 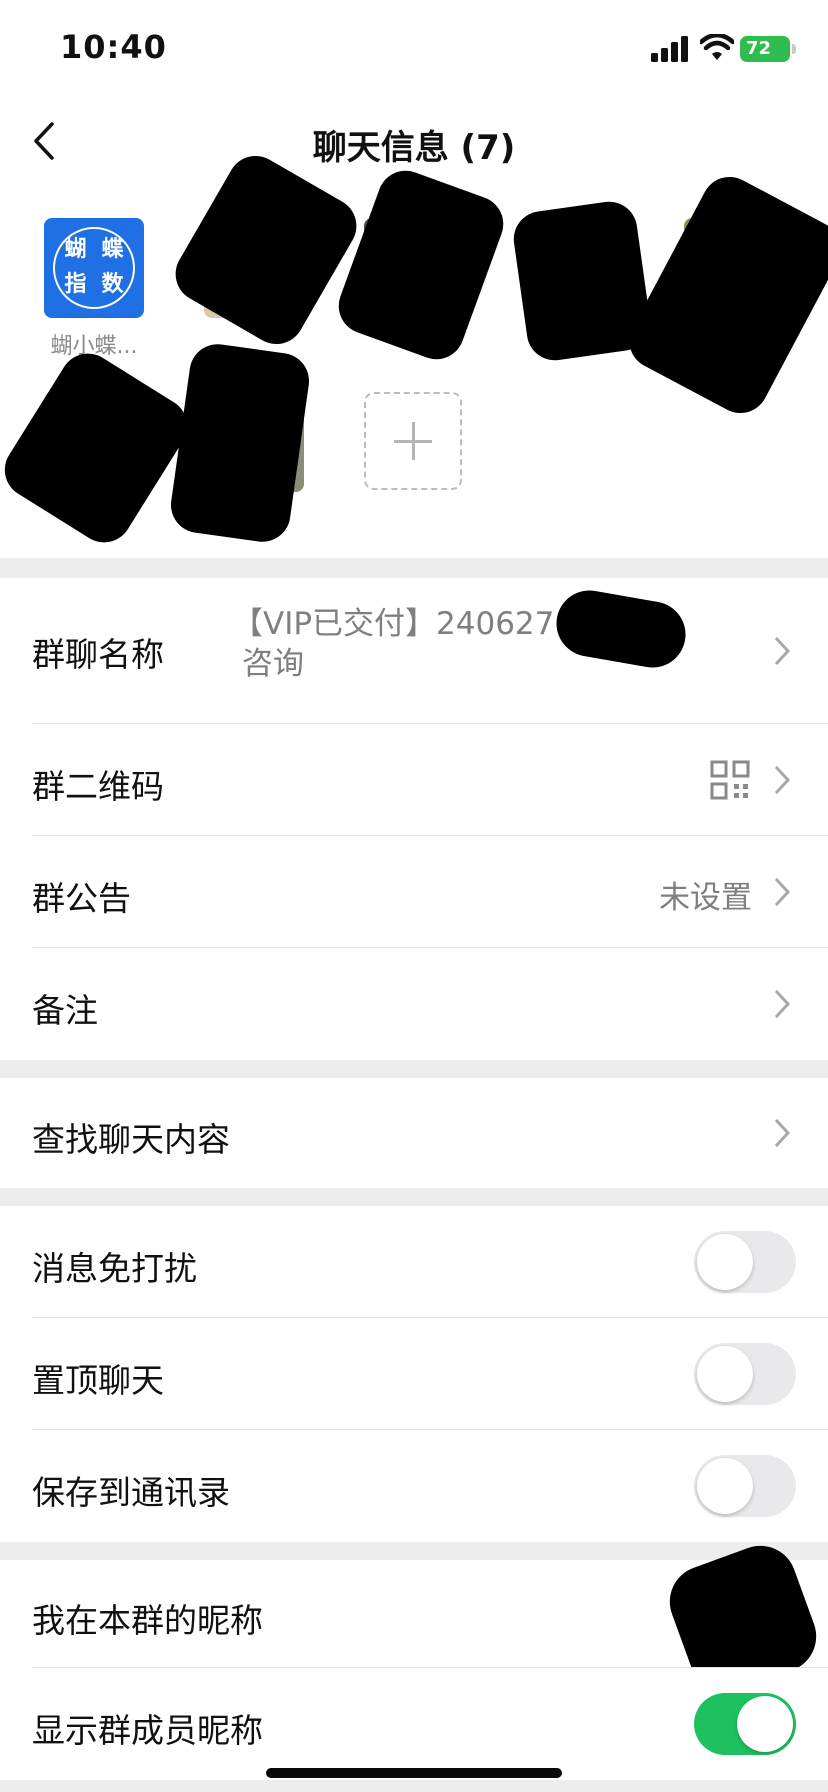 What do you see at coordinates (717, 47) in the screenshot?
I see `wifi-icon` at bounding box center [717, 47].